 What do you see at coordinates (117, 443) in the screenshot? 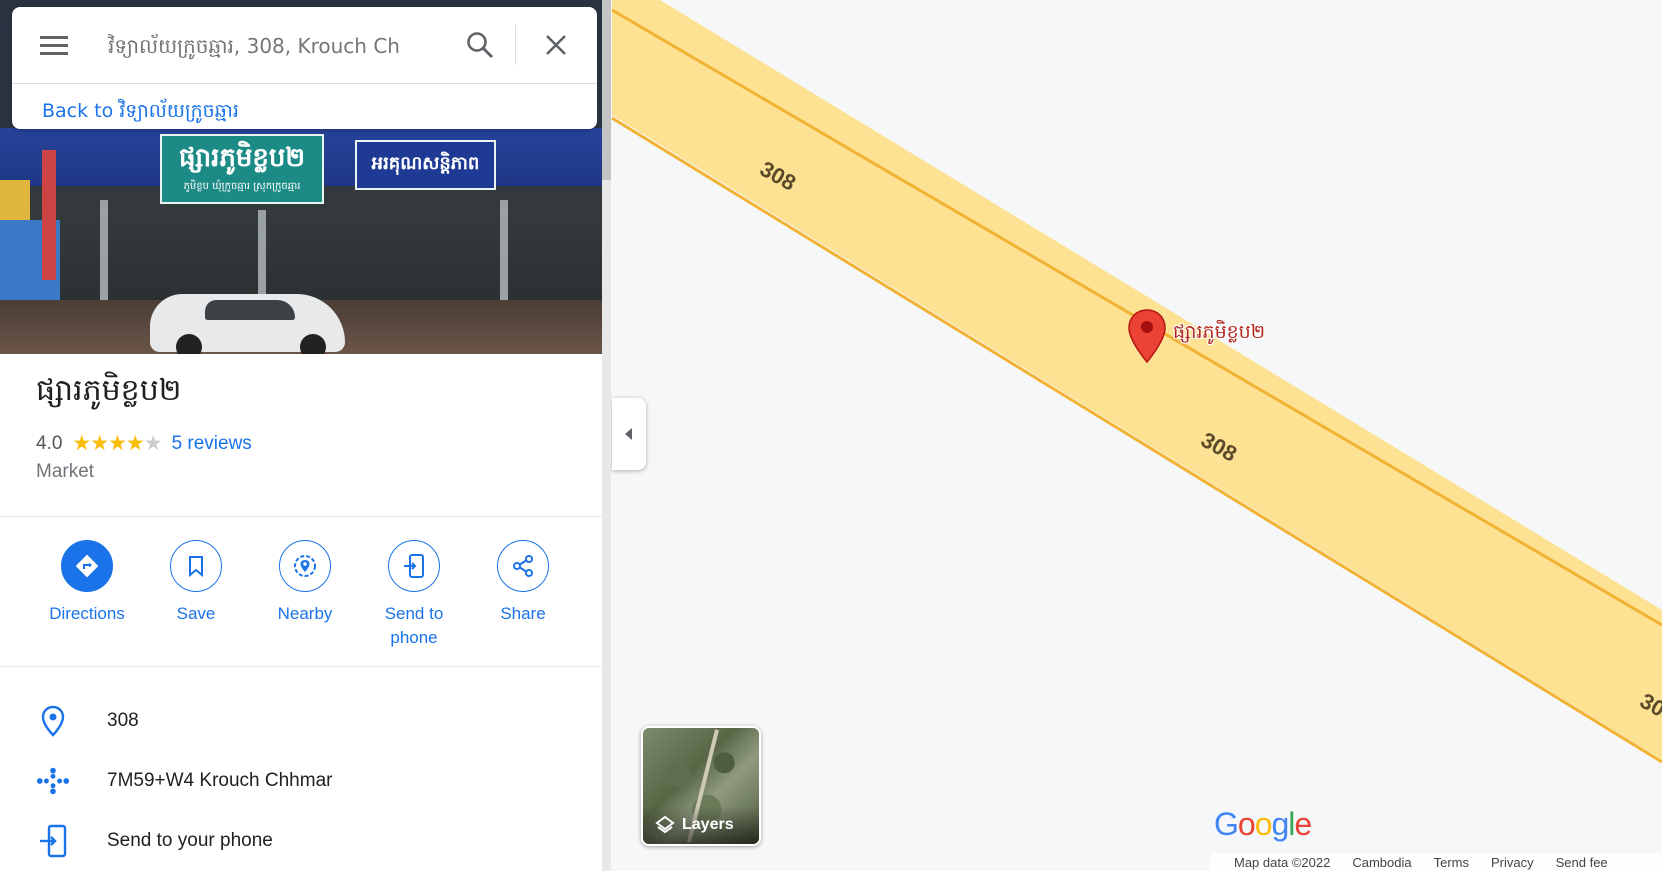
I see `star-rating-icon: ★★★★★` at bounding box center [117, 443].